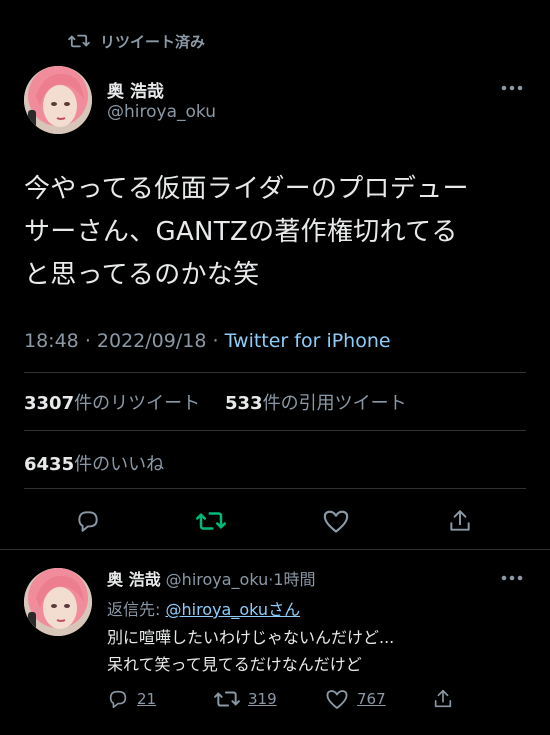  I want to click on like-button, so click(336, 521).